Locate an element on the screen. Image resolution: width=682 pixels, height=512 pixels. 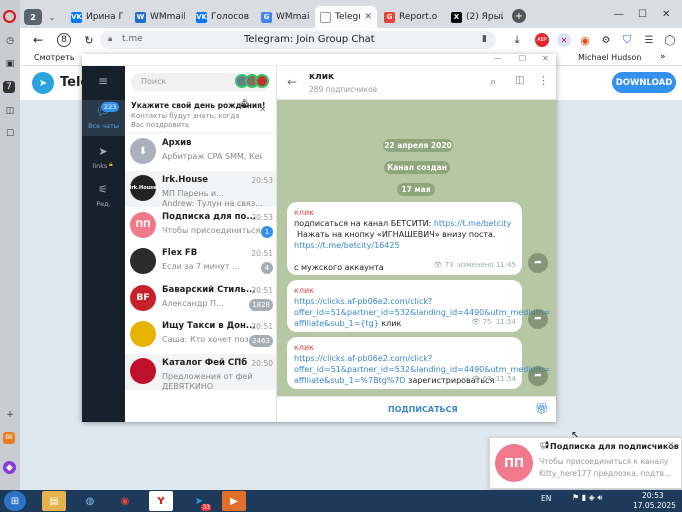
browser-tab: VK Голосова is located at coordinates (222, 17).